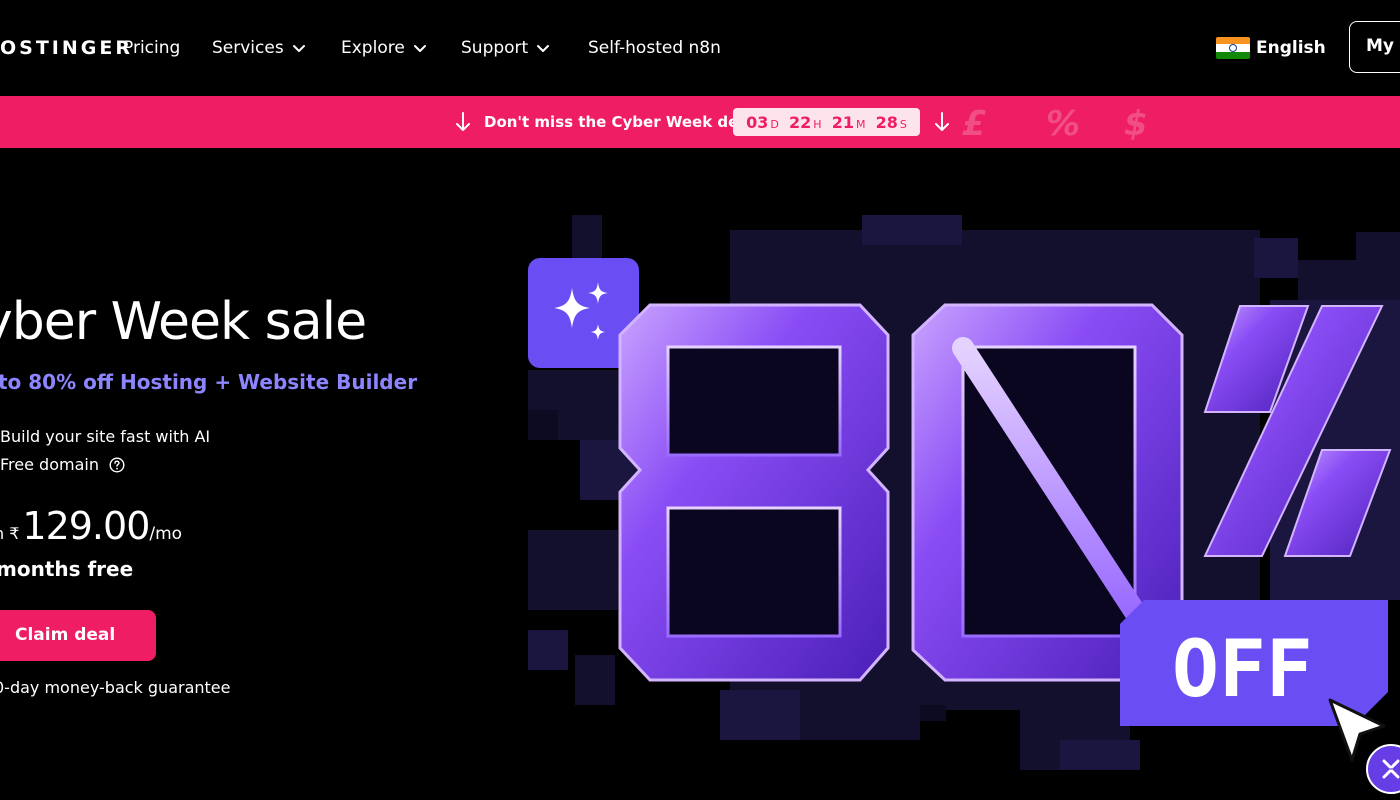 The image size is (1400, 800). What do you see at coordinates (117, 464) in the screenshot?
I see `help-circle-icon` at bounding box center [117, 464].